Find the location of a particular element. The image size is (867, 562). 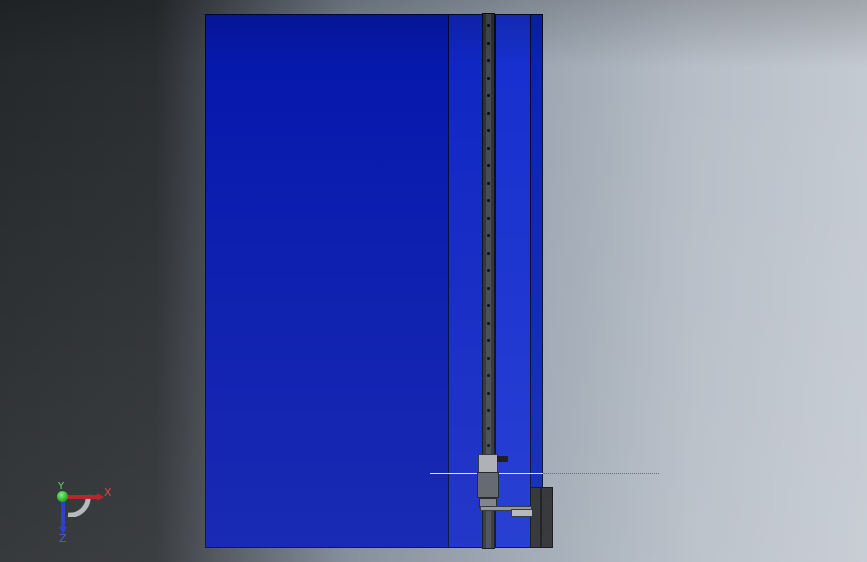

x-axis-arrowhead is located at coordinates (100, 497).